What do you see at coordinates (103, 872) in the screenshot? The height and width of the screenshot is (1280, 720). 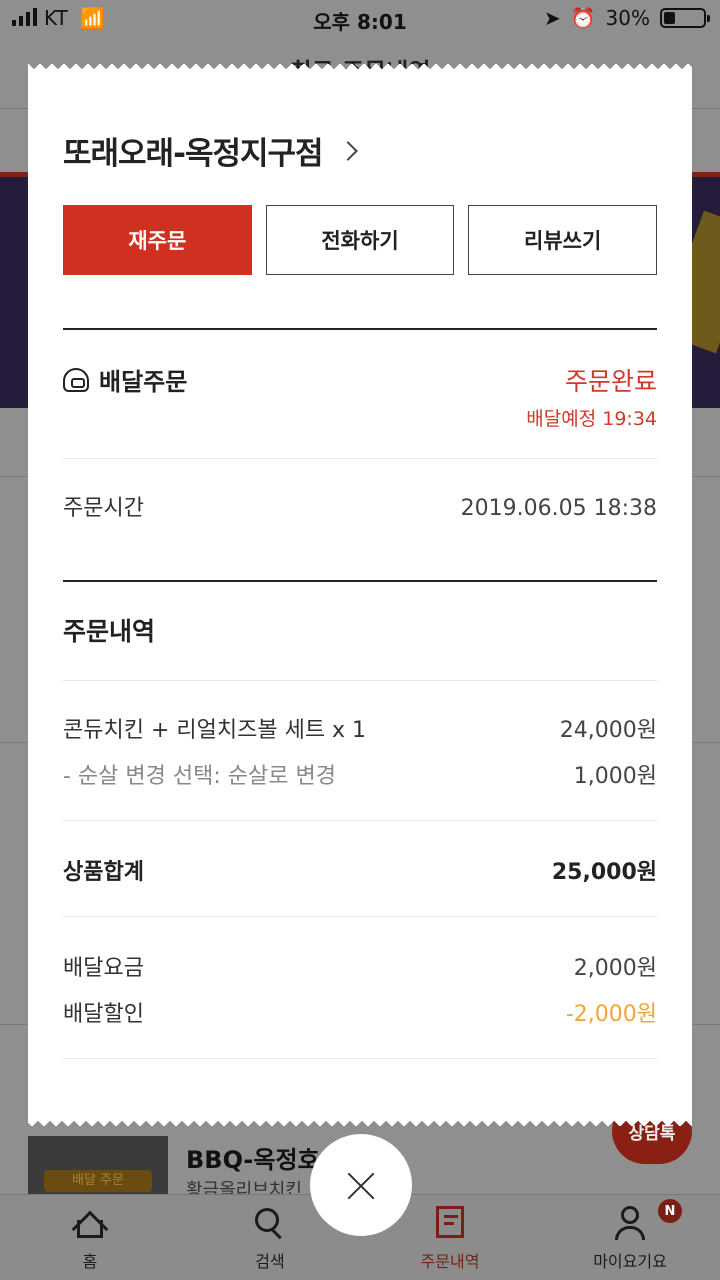 I see `subtotal-label: 상품합계` at bounding box center [103, 872].